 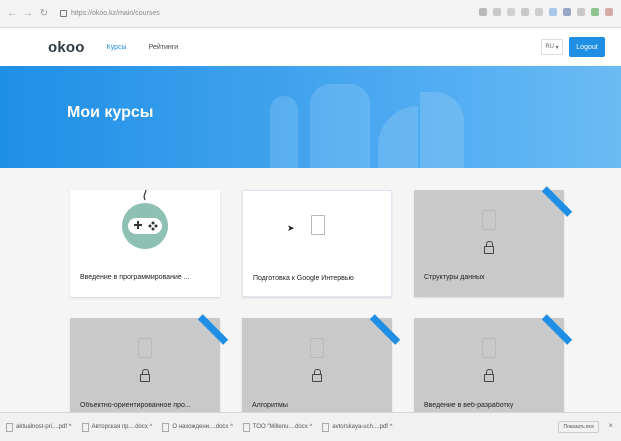 What do you see at coordinates (197, 427) in the screenshot?
I see `download-item: О нахождени....docx ^` at bounding box center [197, 427].